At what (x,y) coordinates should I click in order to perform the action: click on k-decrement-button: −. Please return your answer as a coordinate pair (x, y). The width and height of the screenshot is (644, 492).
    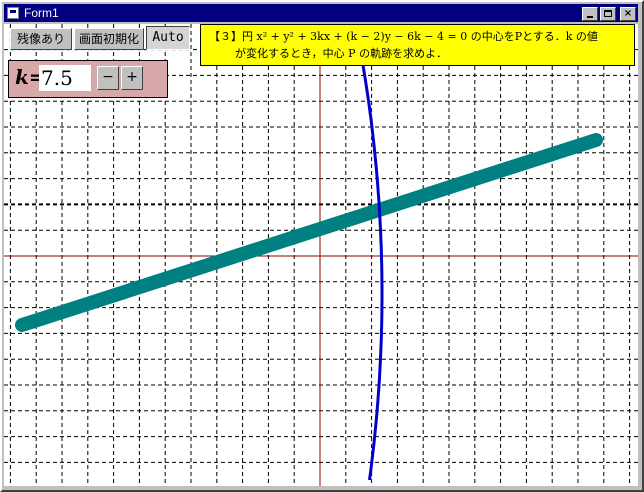
    Looking at the image, I should click on (108, 78).